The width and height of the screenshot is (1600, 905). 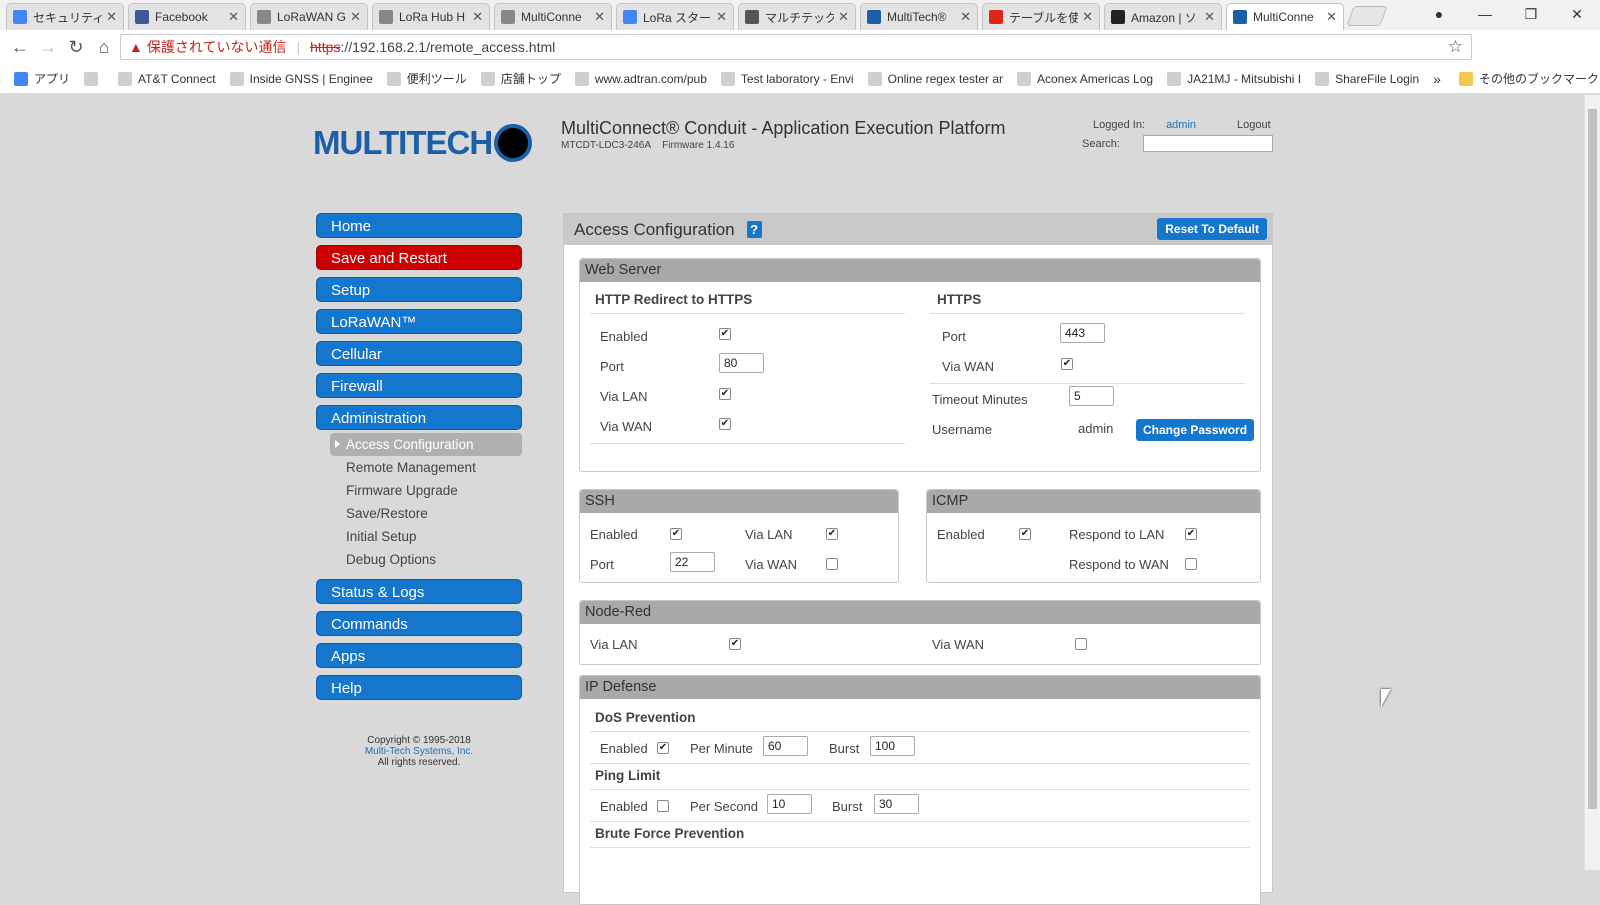 What do you see at coordinates (42, 78) in the screenshot?
I see `bookmark-item: アプリ` at bounding box center [42, 78].